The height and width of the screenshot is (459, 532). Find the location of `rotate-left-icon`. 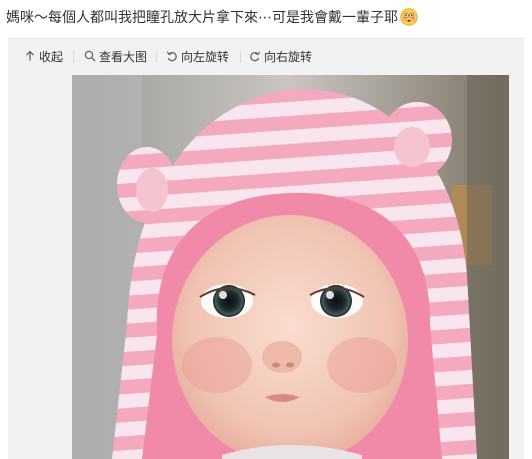

rotate-left-icon is located at coordinates (171, 56).